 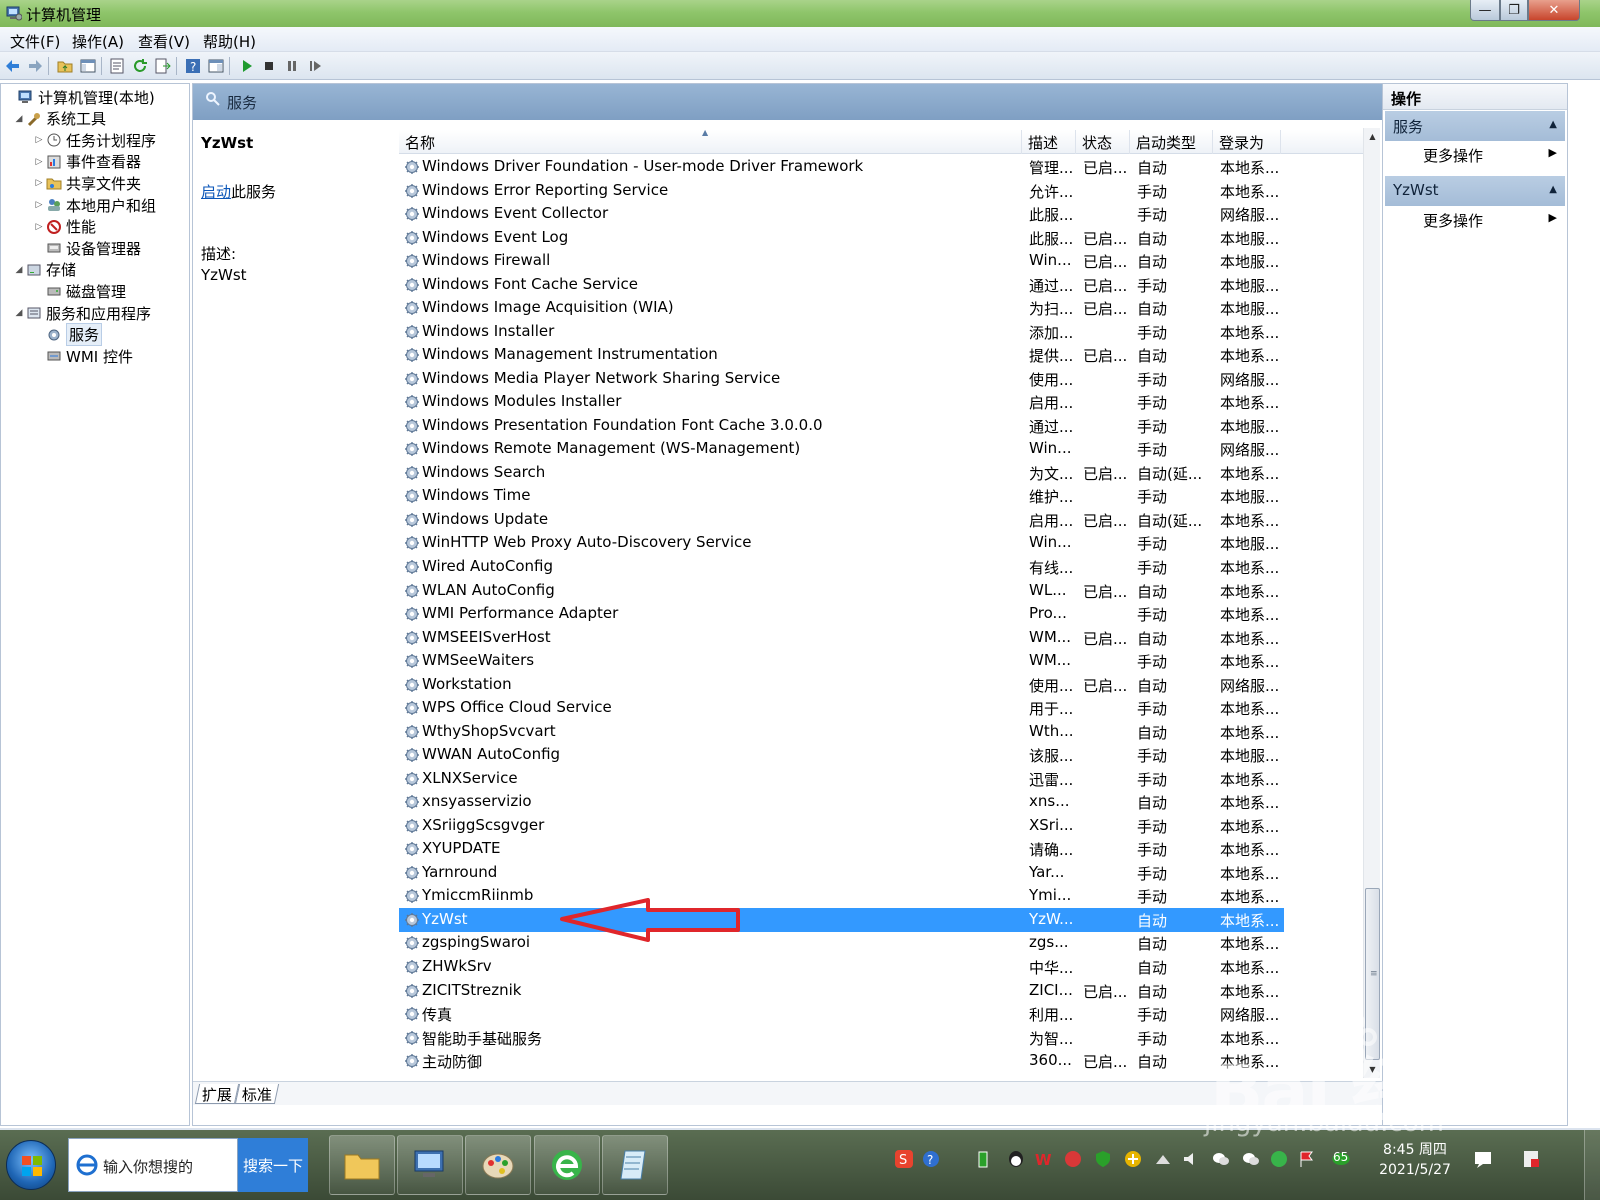 I want to click on tree-item: ◢ 存储, so click(x=44, y=270).